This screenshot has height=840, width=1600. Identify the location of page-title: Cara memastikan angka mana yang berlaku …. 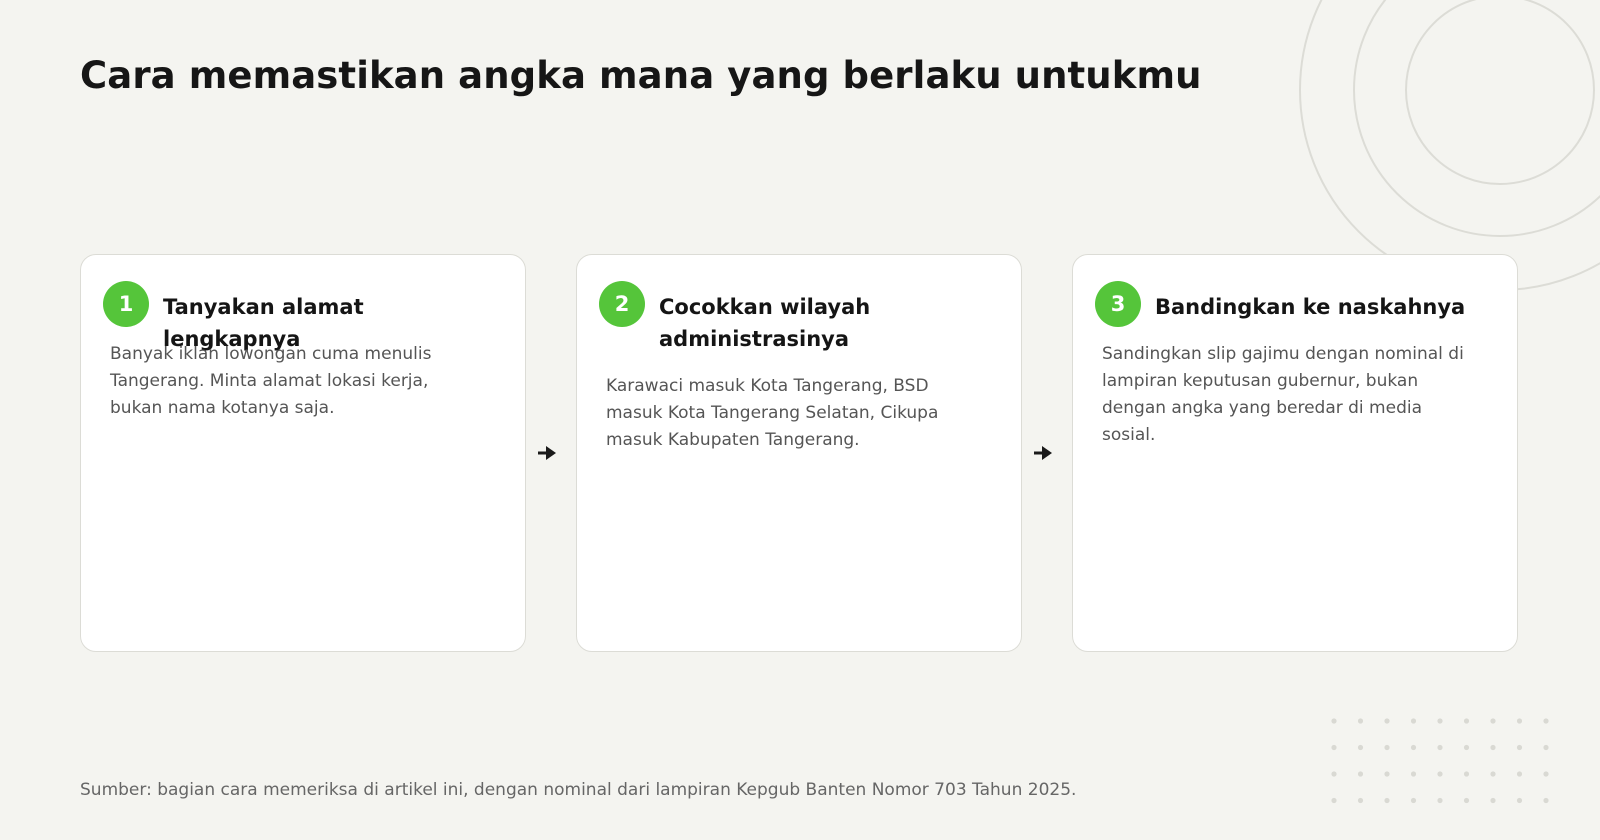
(641, 75).